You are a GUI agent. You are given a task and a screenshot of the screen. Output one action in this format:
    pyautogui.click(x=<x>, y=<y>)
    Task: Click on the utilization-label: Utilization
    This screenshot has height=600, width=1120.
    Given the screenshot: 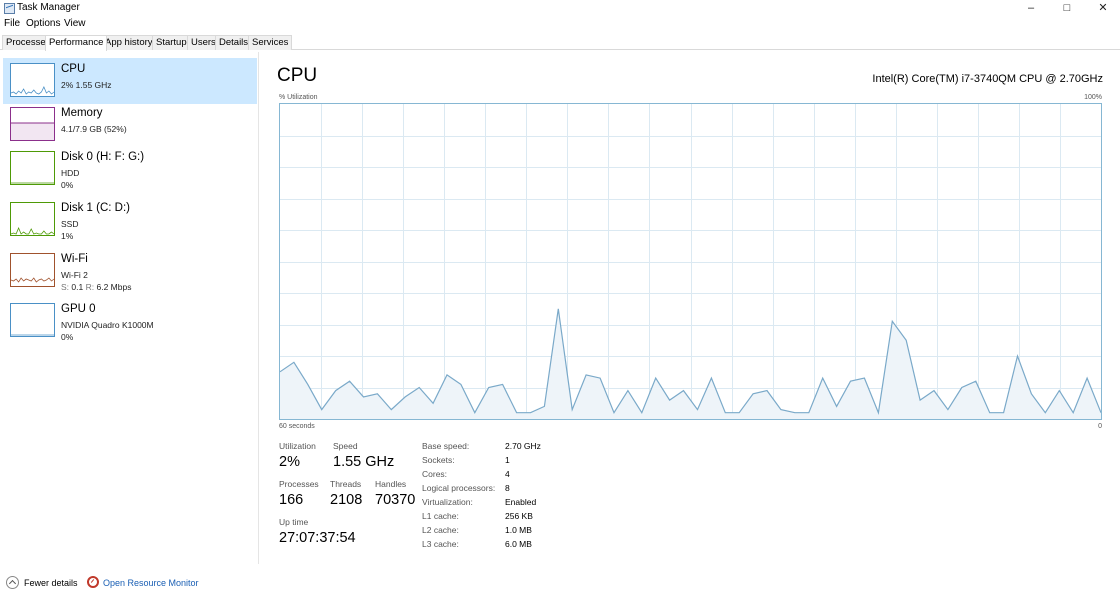 What is the action you would take?
    pyautogui.click(x=297, y=446)
    